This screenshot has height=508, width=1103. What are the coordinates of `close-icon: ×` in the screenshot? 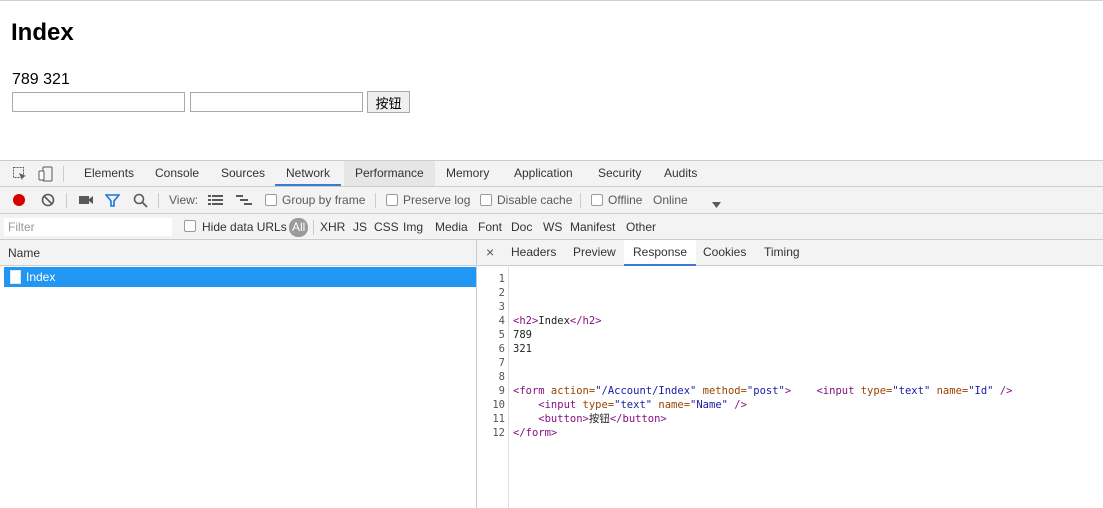 It's located at (490, 252).